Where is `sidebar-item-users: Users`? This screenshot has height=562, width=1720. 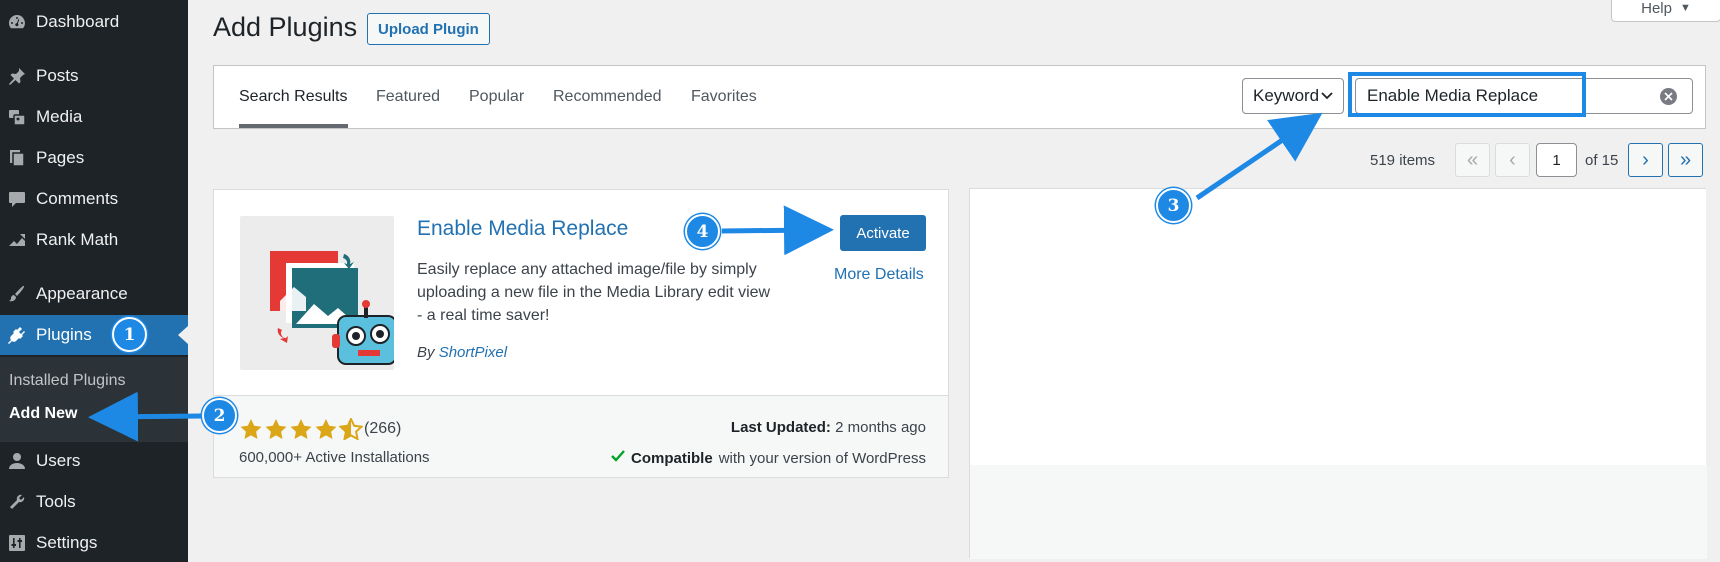
sidebar-item-users: Users is located at coordinates (94, 461).